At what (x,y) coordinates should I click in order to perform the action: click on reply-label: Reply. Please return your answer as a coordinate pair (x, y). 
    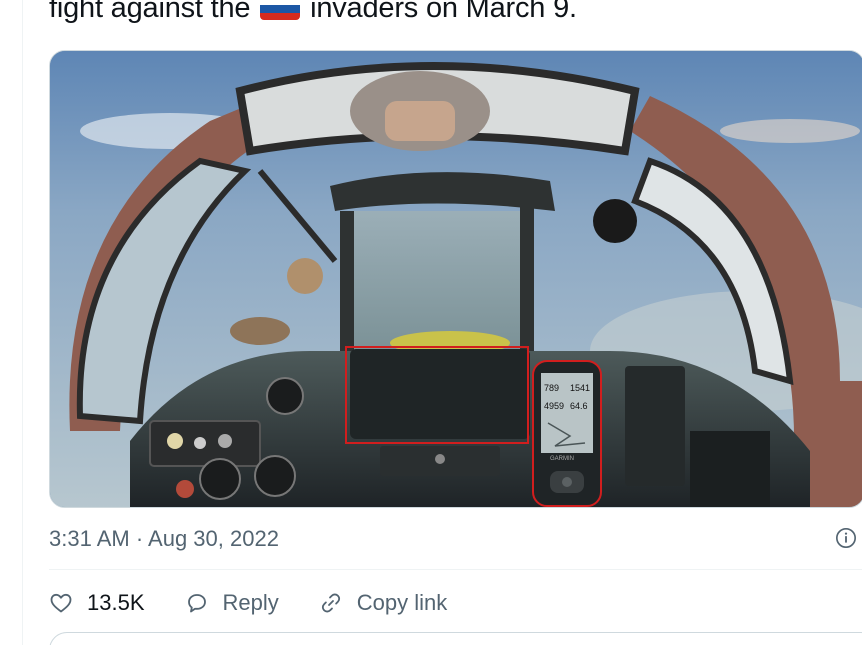
    Looking at the image, I should click on (250, 602).